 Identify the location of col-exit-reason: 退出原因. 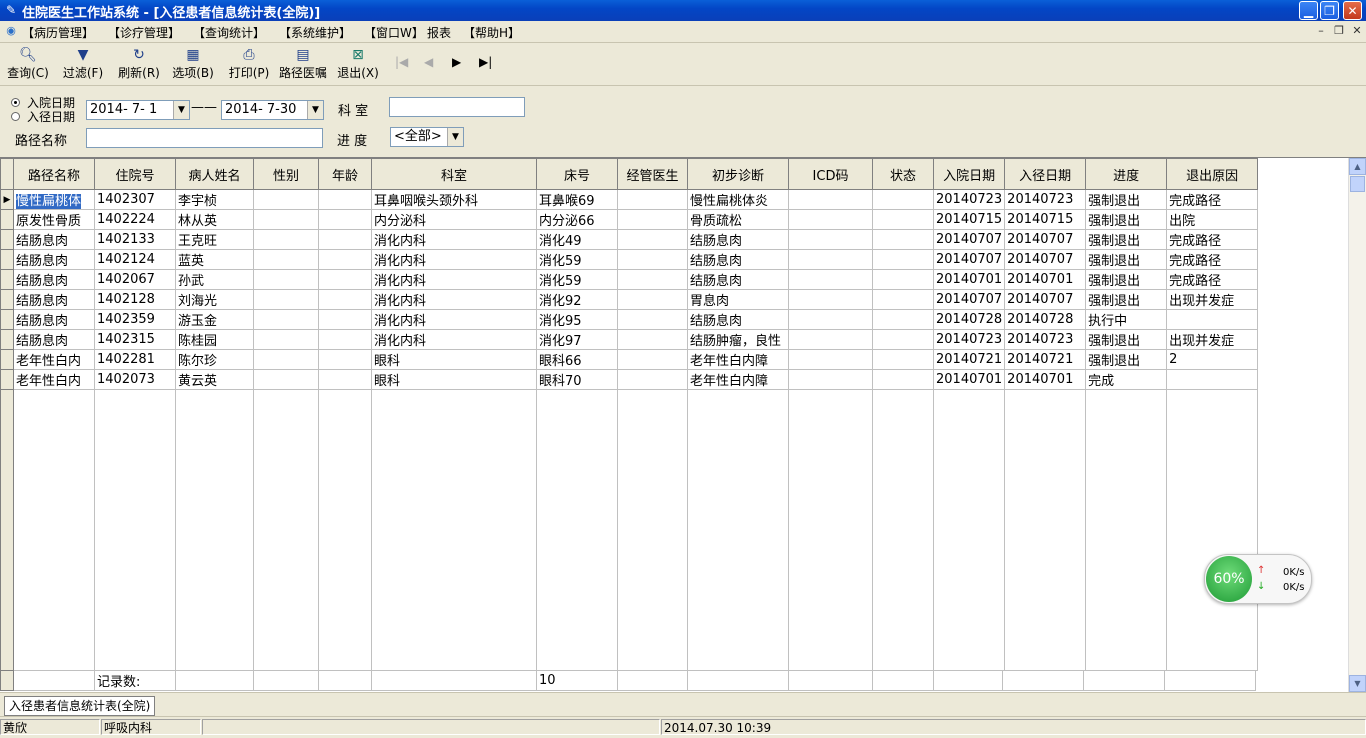
(1212, 174).